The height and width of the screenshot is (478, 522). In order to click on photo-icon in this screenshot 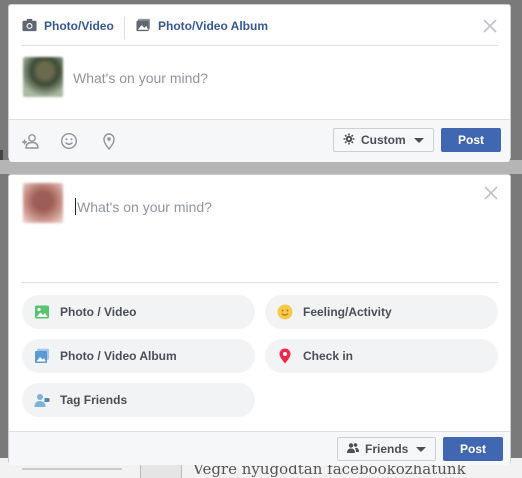, I will do `click(42, 312)`.